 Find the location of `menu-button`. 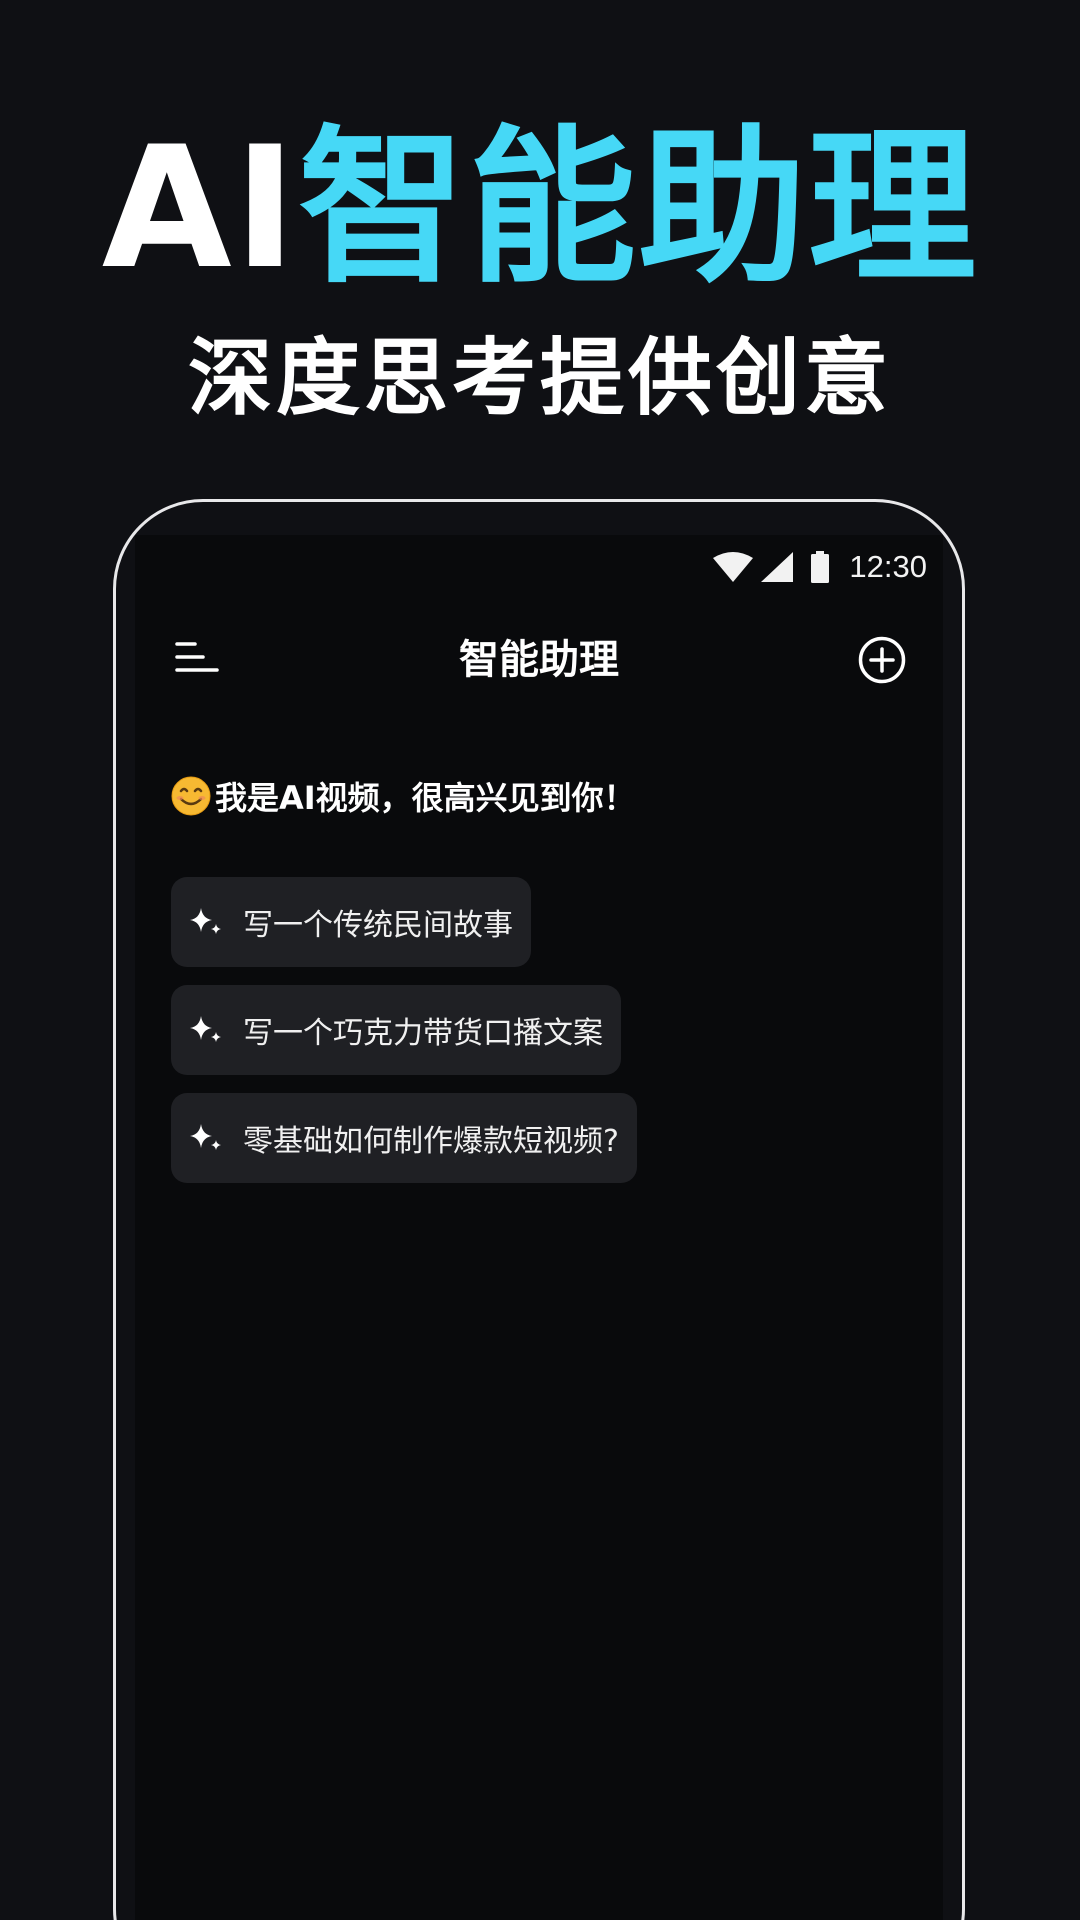

menu-button is located at coordinates (198, 660).